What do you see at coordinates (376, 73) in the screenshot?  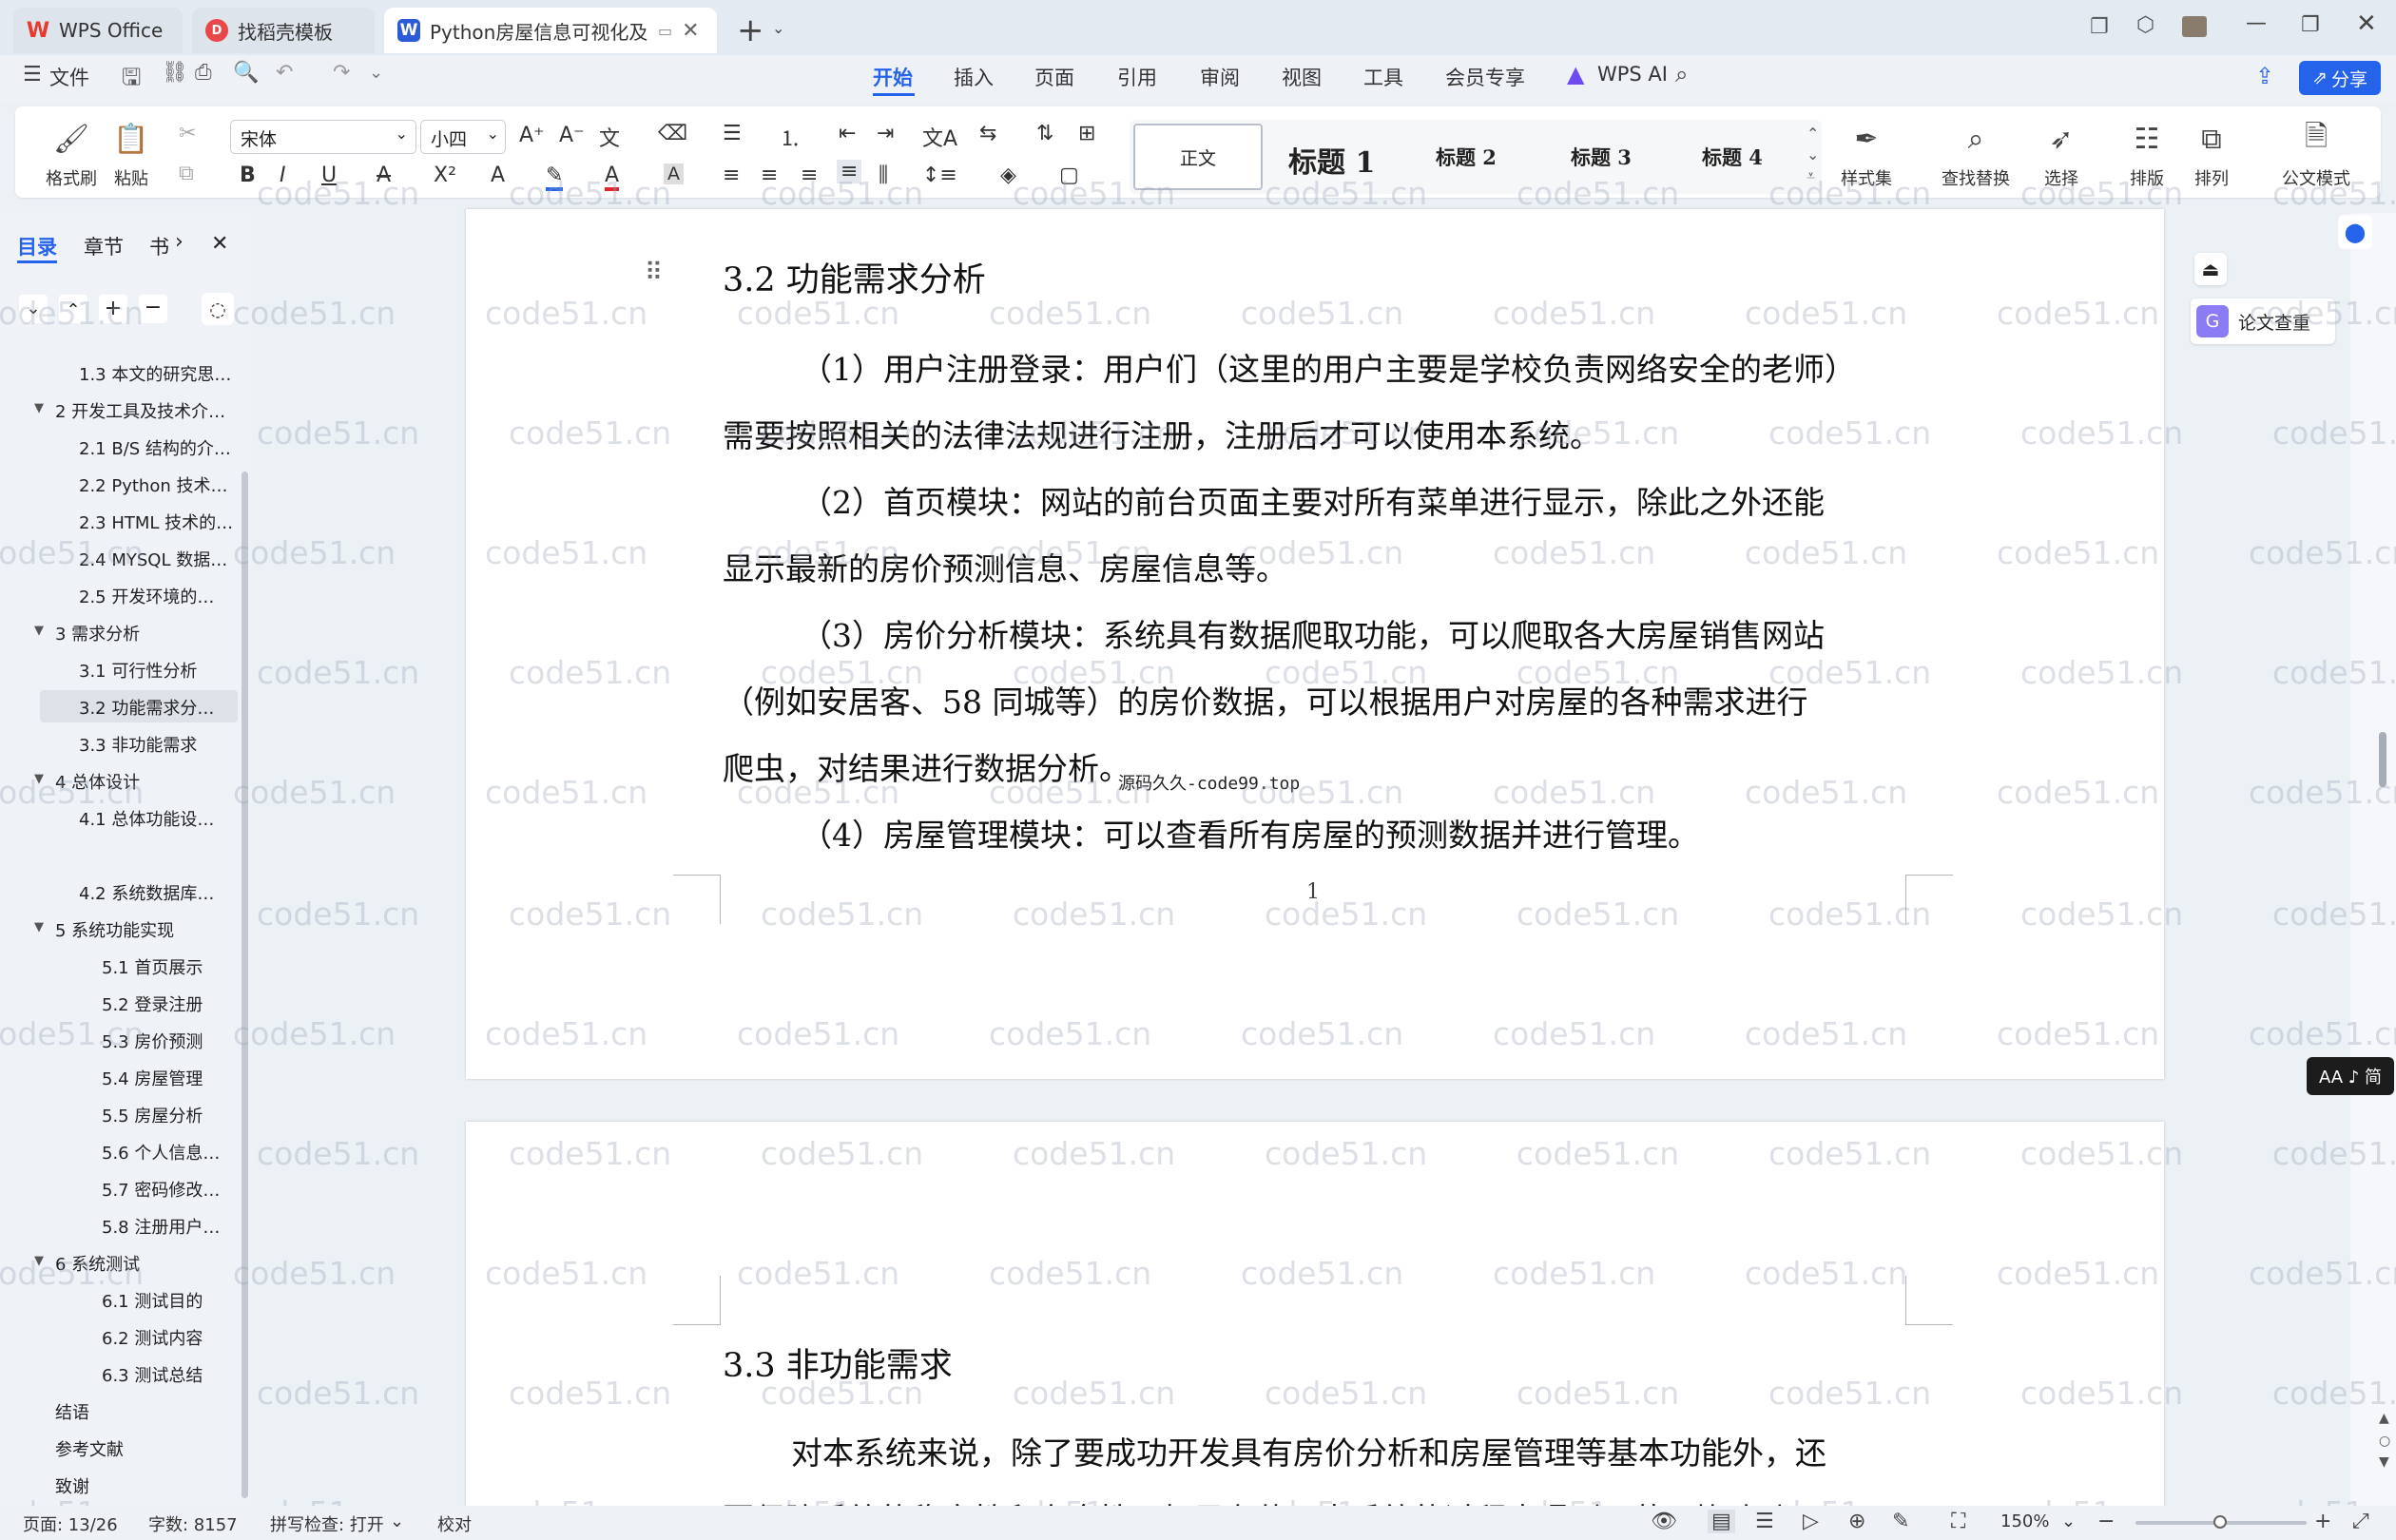 I see `quick-more-icon: ⌄` at bounding box center [376, 73].